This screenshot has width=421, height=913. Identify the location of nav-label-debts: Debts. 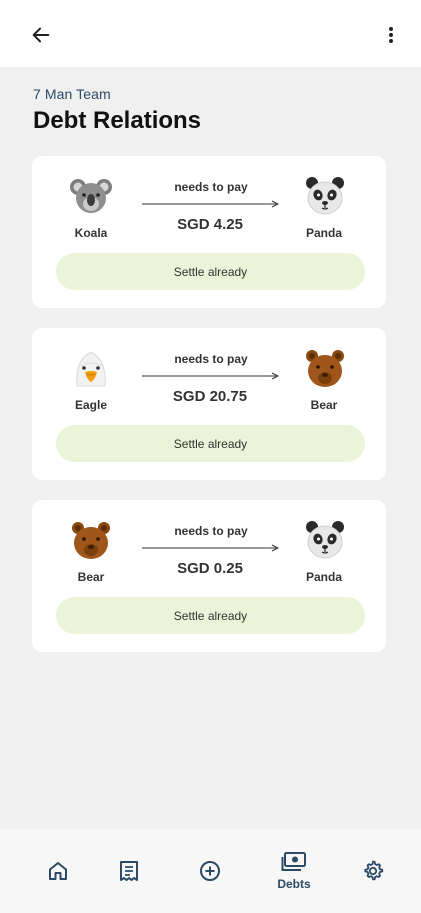
(294, 884).